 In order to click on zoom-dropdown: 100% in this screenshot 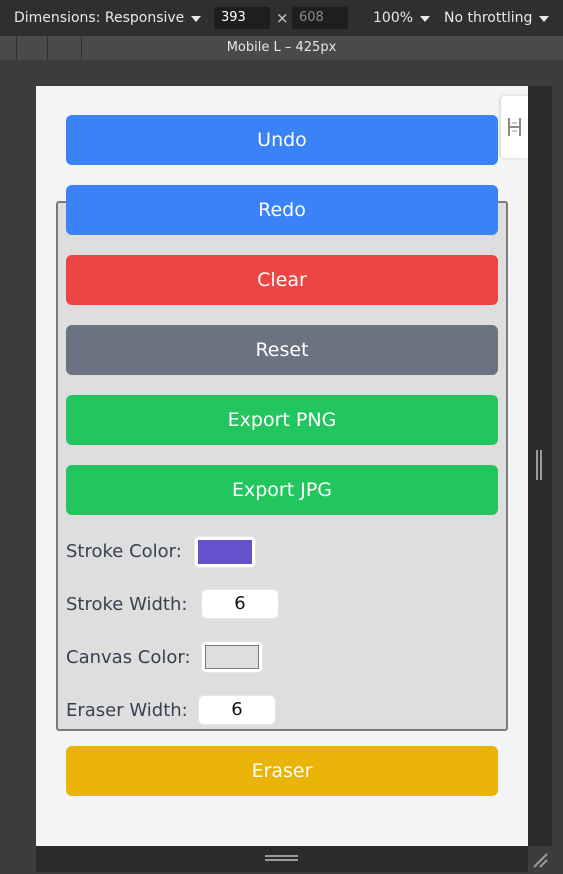, I will do `click(402, 18)`.